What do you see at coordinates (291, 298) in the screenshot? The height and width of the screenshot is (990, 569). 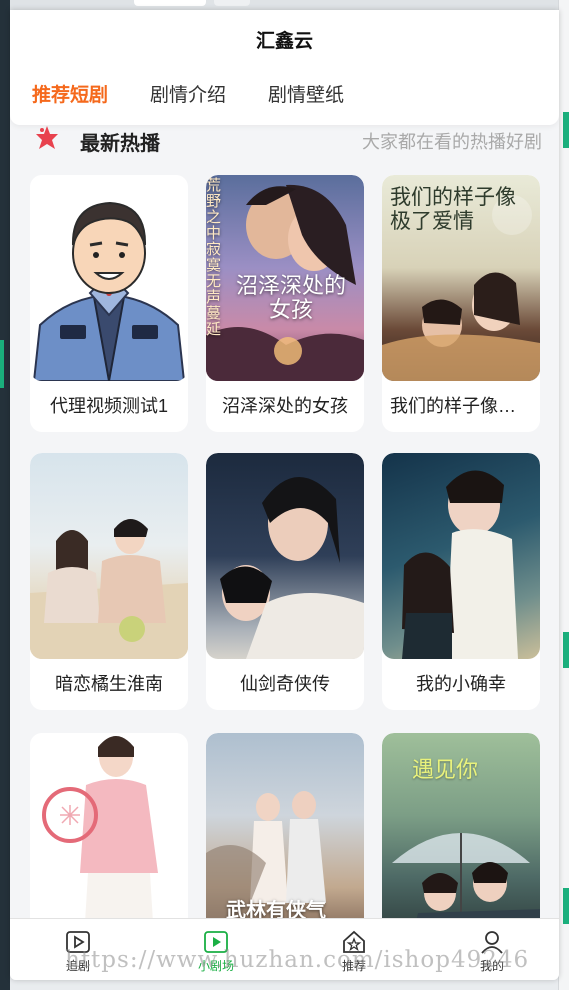 I see `poster-title-text: 沼泽深处的女孩` at bounding box center [291, 298].